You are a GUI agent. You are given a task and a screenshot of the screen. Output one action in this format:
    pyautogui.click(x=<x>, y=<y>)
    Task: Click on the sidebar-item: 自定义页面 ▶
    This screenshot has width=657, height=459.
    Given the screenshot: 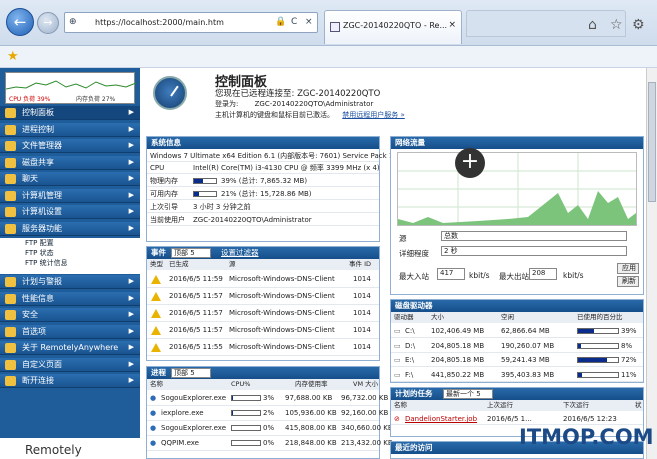 What is the action you would take?
    pyautogui.click(x=70, y=364)
    